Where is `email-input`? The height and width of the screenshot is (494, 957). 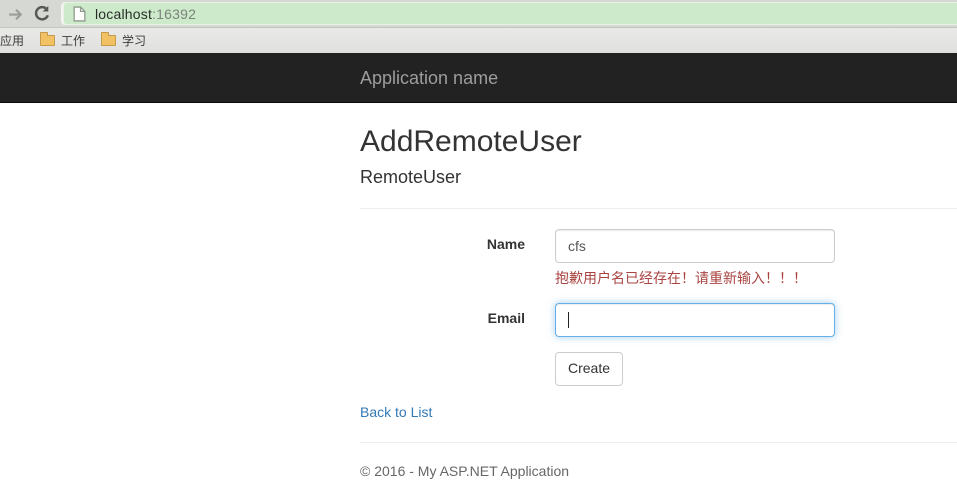
email-input is located at coordinates (695, 319).